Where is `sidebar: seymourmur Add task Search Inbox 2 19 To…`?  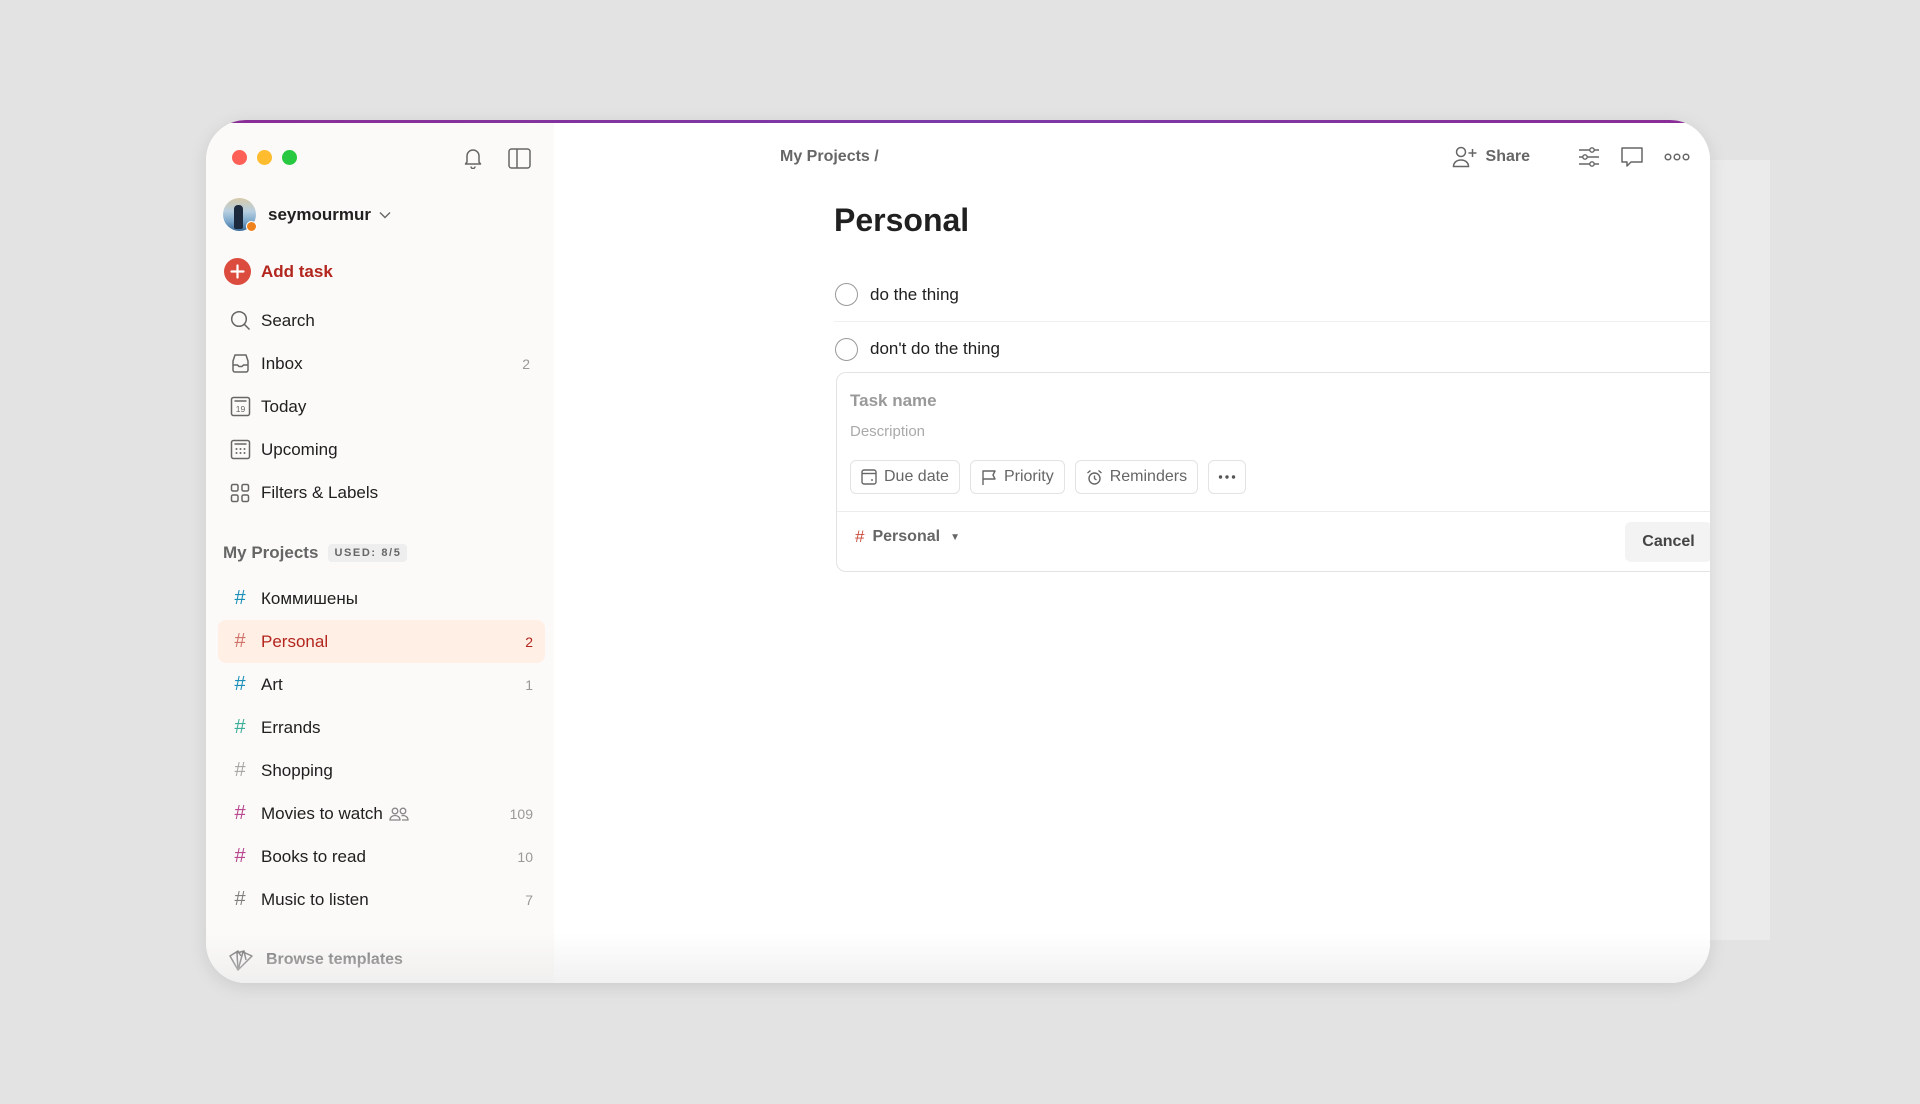
sidebar: seymourmur Add task Search Inbox 2 19 To… is located at coordinates (380, 551).